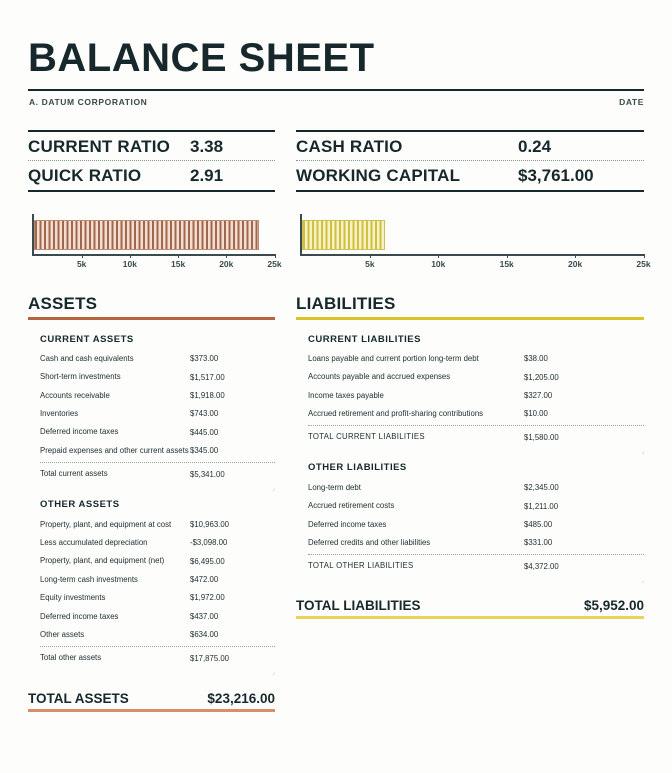 This screenshot has width=672, height=773. What do you see at coordinates (201, 58) in the screenshot?
I see `page-title: BALANCE SHEET` at bounding box center [201, 58].